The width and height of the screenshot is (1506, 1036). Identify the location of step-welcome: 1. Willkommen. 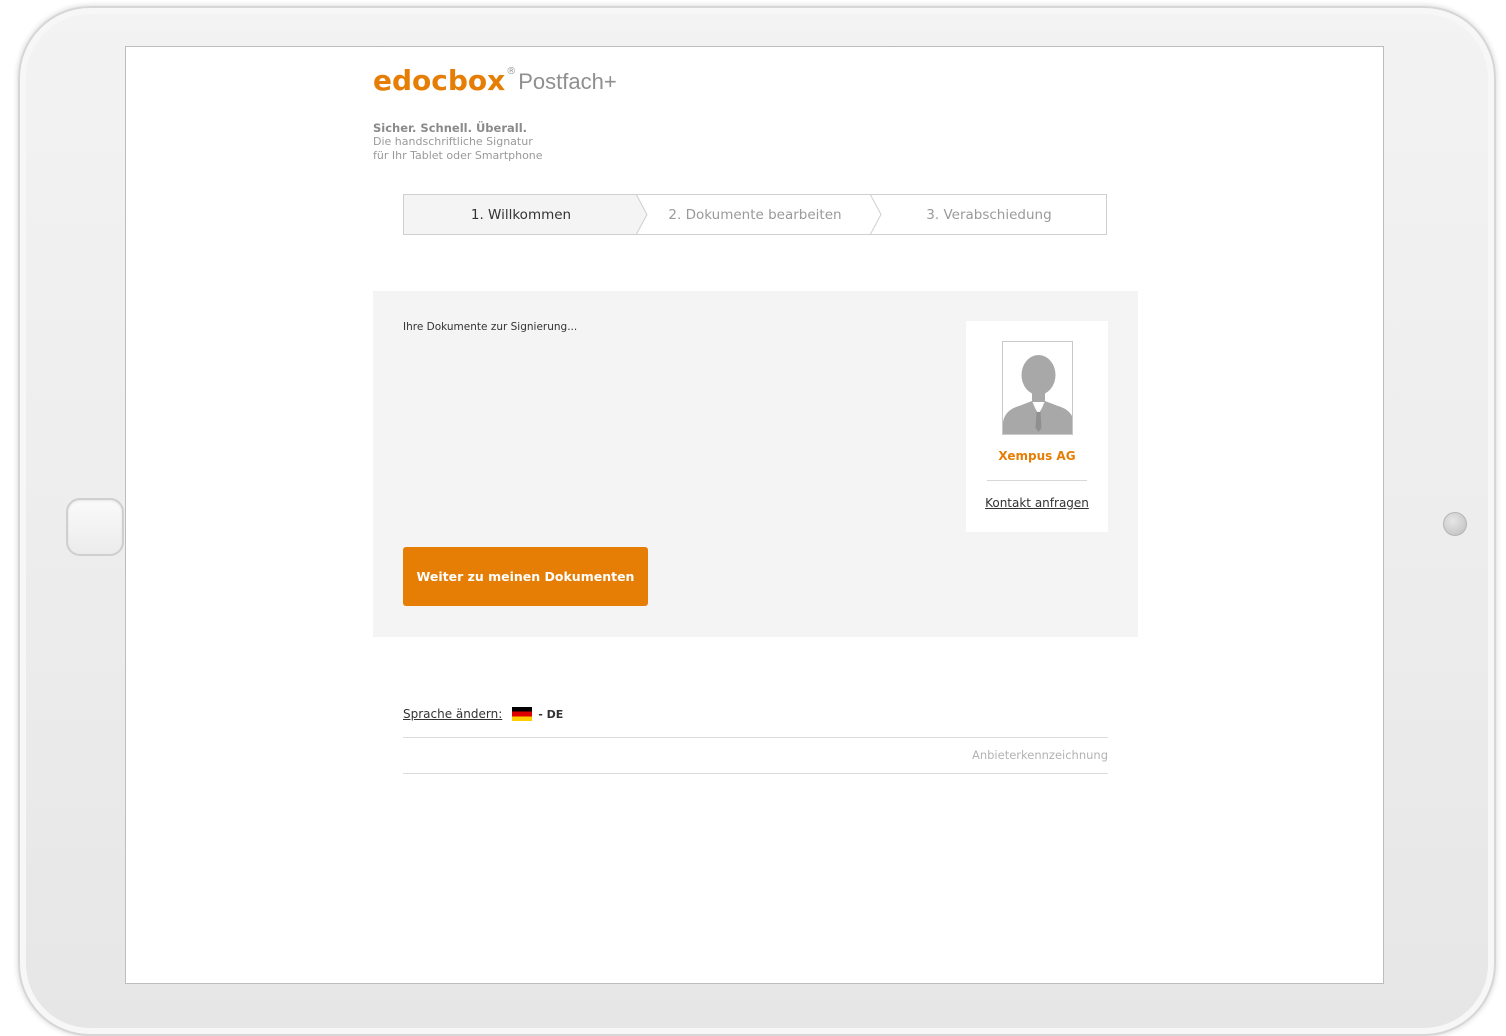
(526, 214).